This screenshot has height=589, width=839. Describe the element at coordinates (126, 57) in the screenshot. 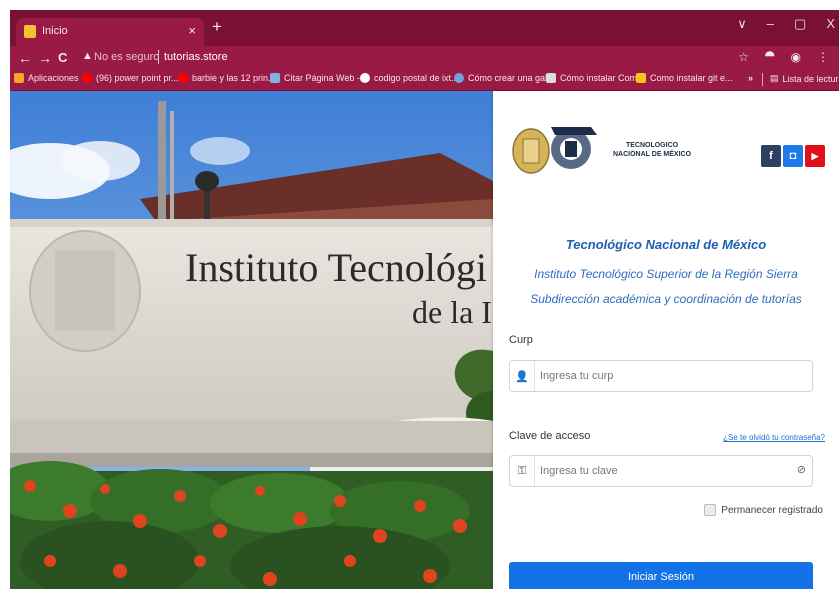

I see `security-label: No es seguro` at that location.